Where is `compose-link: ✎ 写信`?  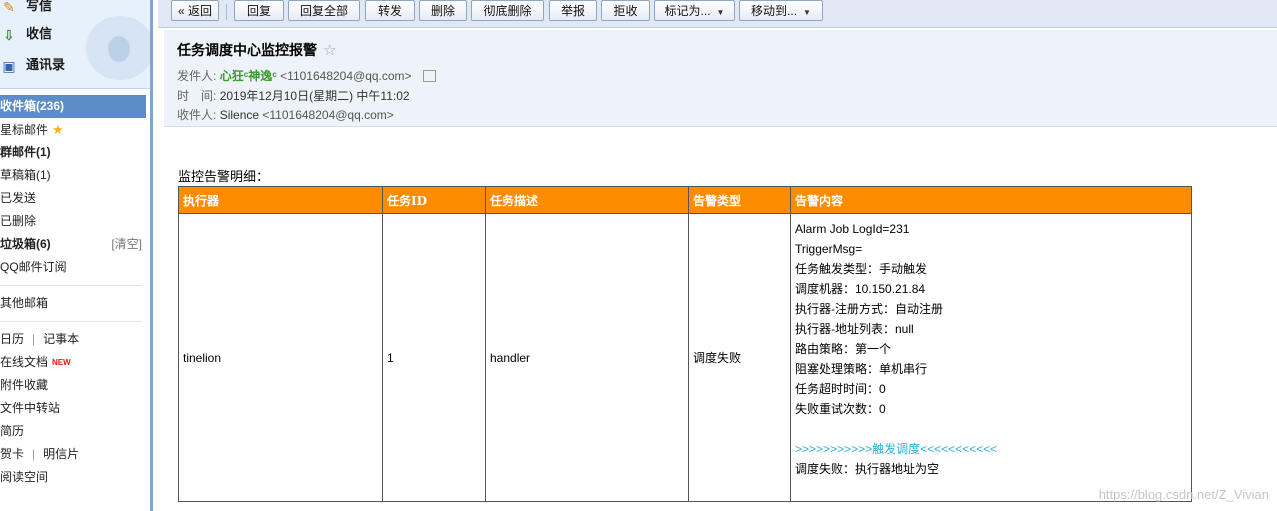
compose-link: ✎ 写信 is located at coordinates (26, 8).